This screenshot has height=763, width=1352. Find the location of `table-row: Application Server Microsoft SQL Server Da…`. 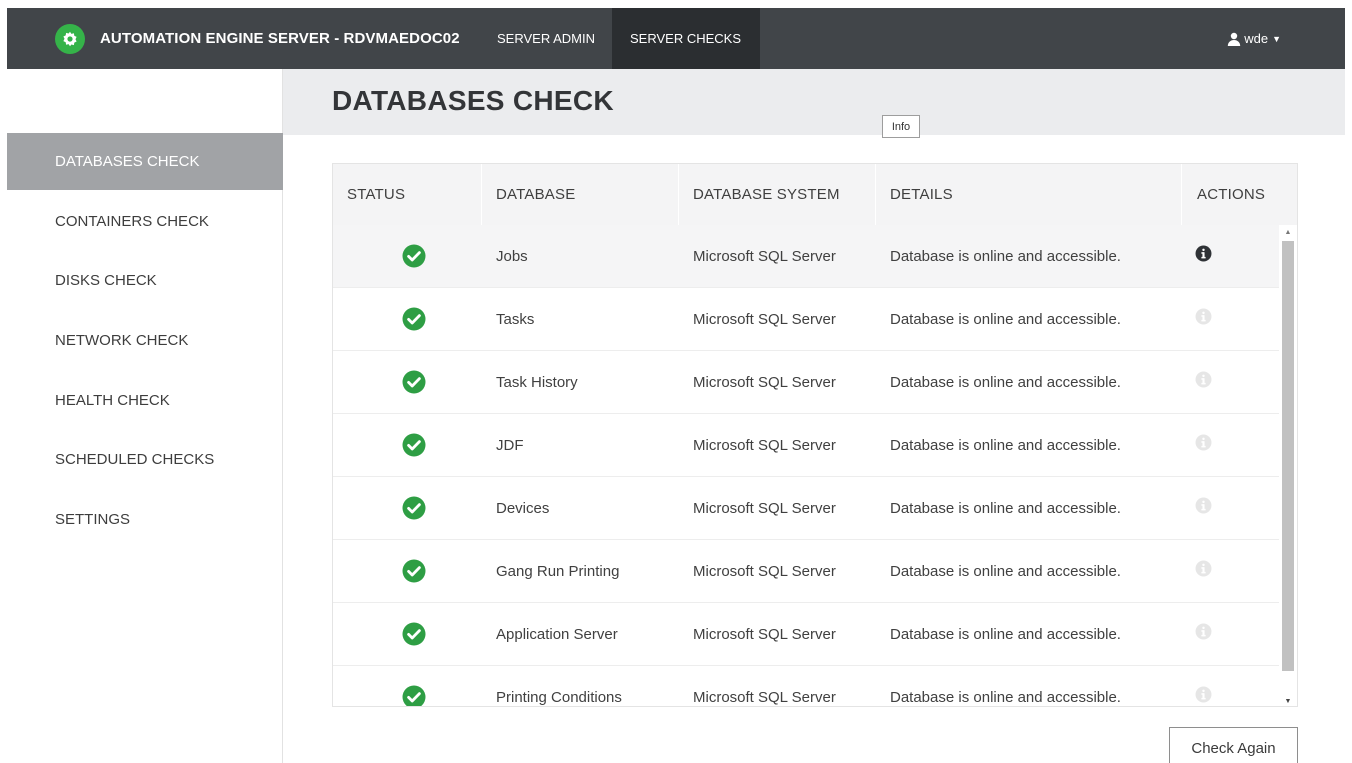

table-row: Application Server Microsoft SQL Server Da… is located at coordinates (806, 634).